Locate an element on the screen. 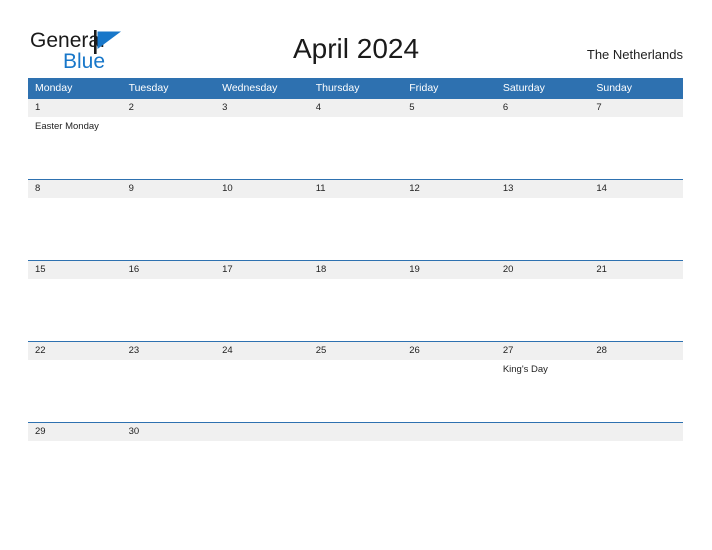 The height and width of the screenshot is (550, 712). calendar-day-cell: 13 is located at coordinates (542, 220).